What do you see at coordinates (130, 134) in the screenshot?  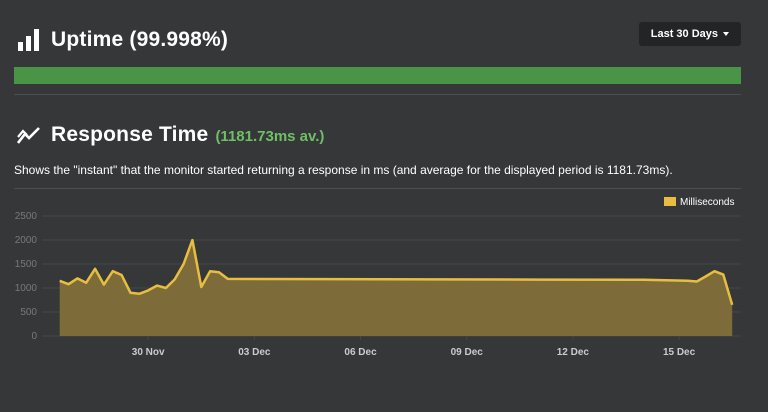 I see `response-time-title: Response Time` at bounding box center [130, 134].